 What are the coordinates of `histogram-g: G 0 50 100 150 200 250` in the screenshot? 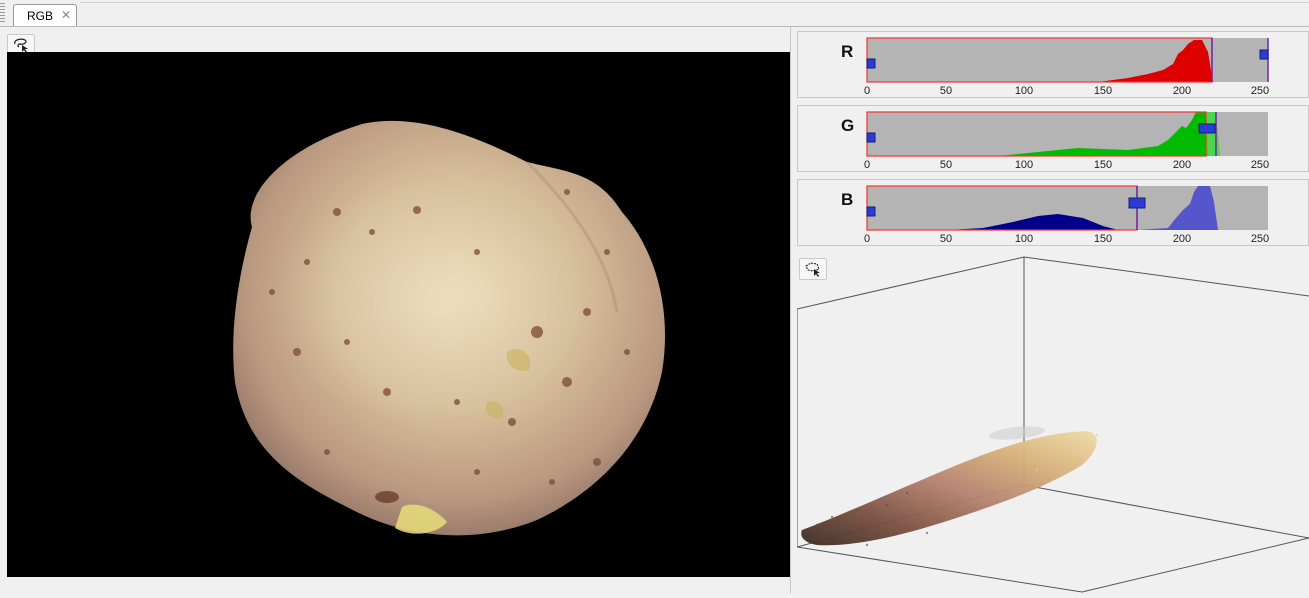 It's located at (1053, 138).